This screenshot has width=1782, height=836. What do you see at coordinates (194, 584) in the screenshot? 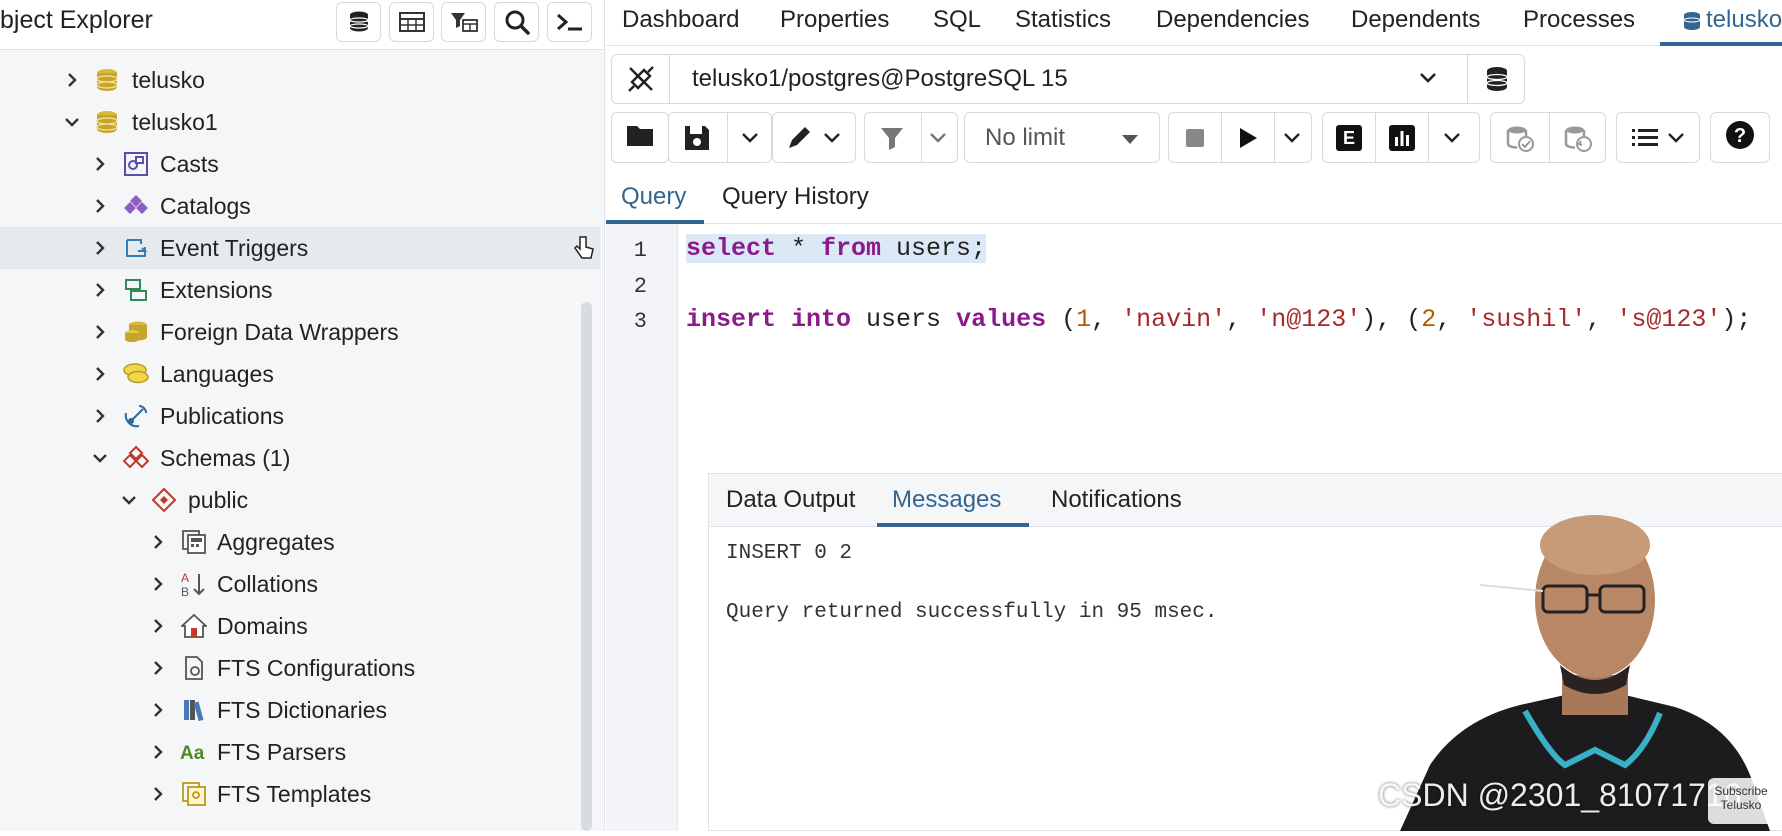
I see `collations-icon: AB` at bounding box center [194, 584].